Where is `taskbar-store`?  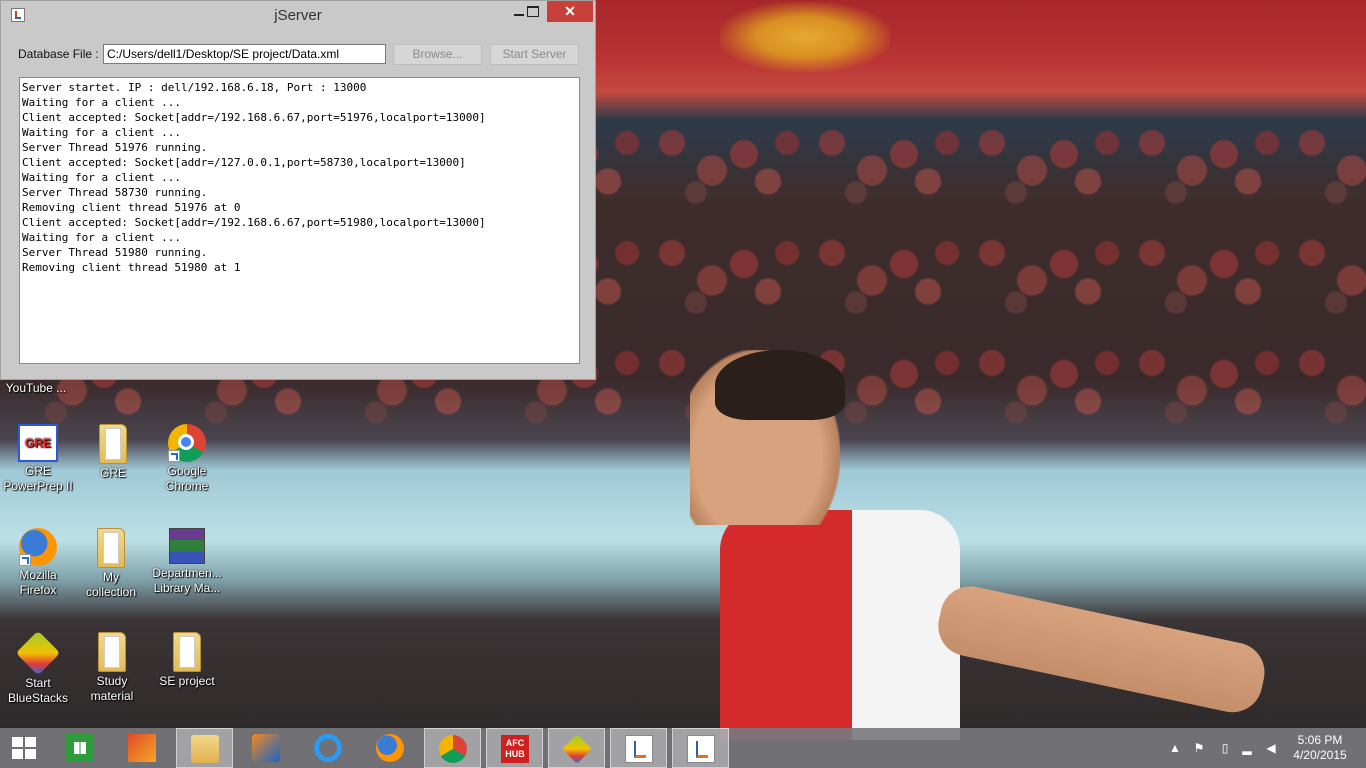 taskbar-store is located at coordinates (80, 748).